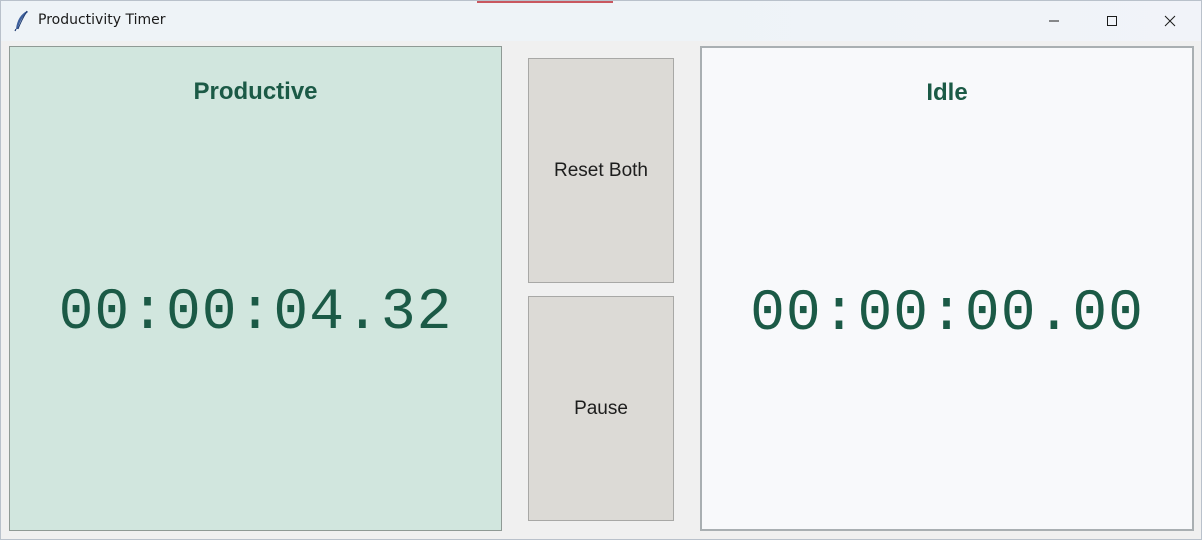  Describe the element at coordinates (255, 91) in the screenshot. I see `productive-label: Productive` at that location.